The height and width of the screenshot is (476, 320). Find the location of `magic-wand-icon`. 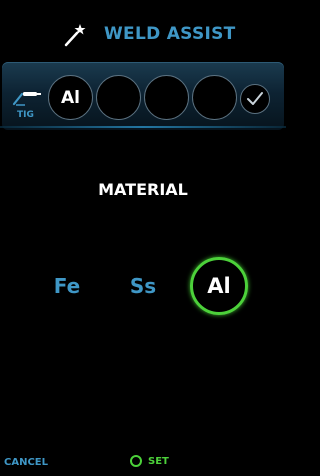

magic-wand-icon is located at coordinates (75, 35).